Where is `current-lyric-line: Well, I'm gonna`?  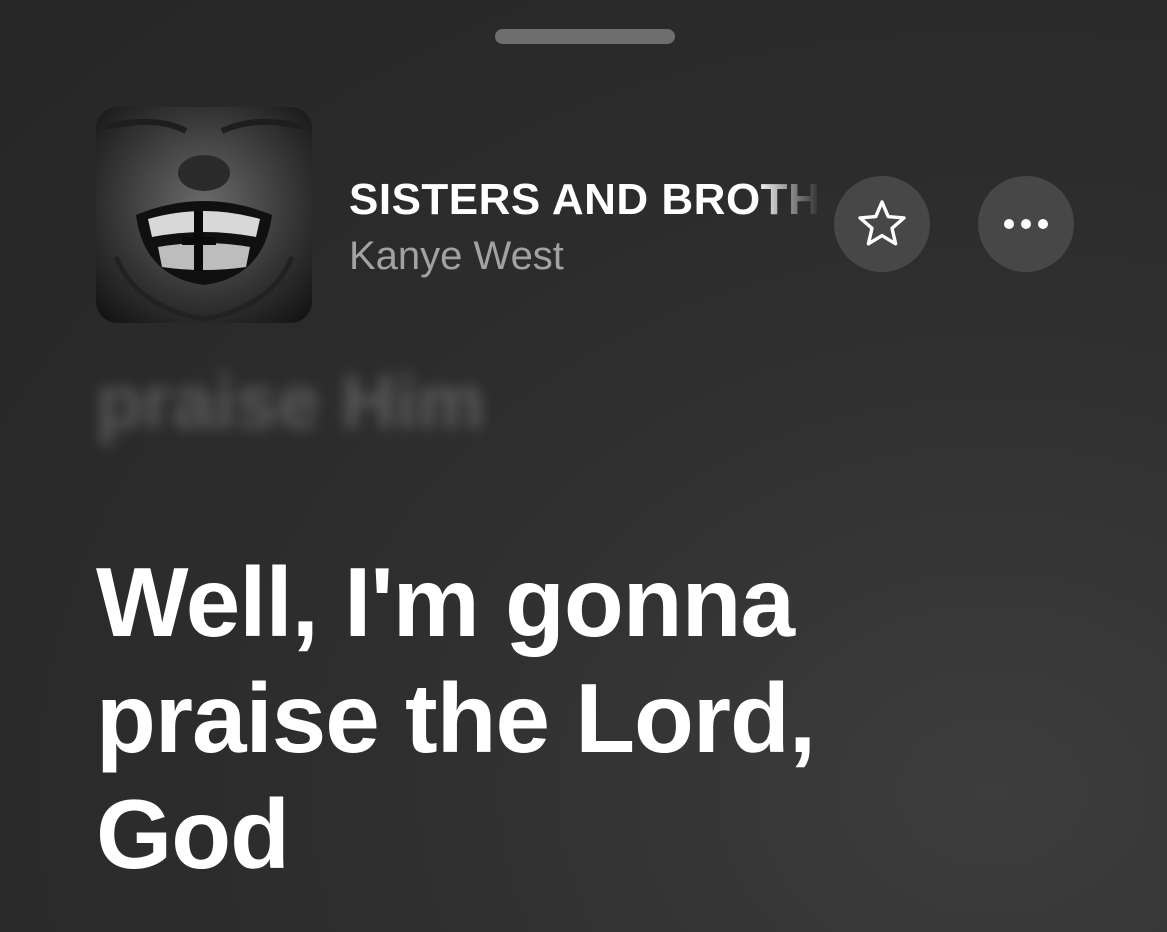 current-lyric-line: Well, I'm gonna is located at coordinates (445, 602).